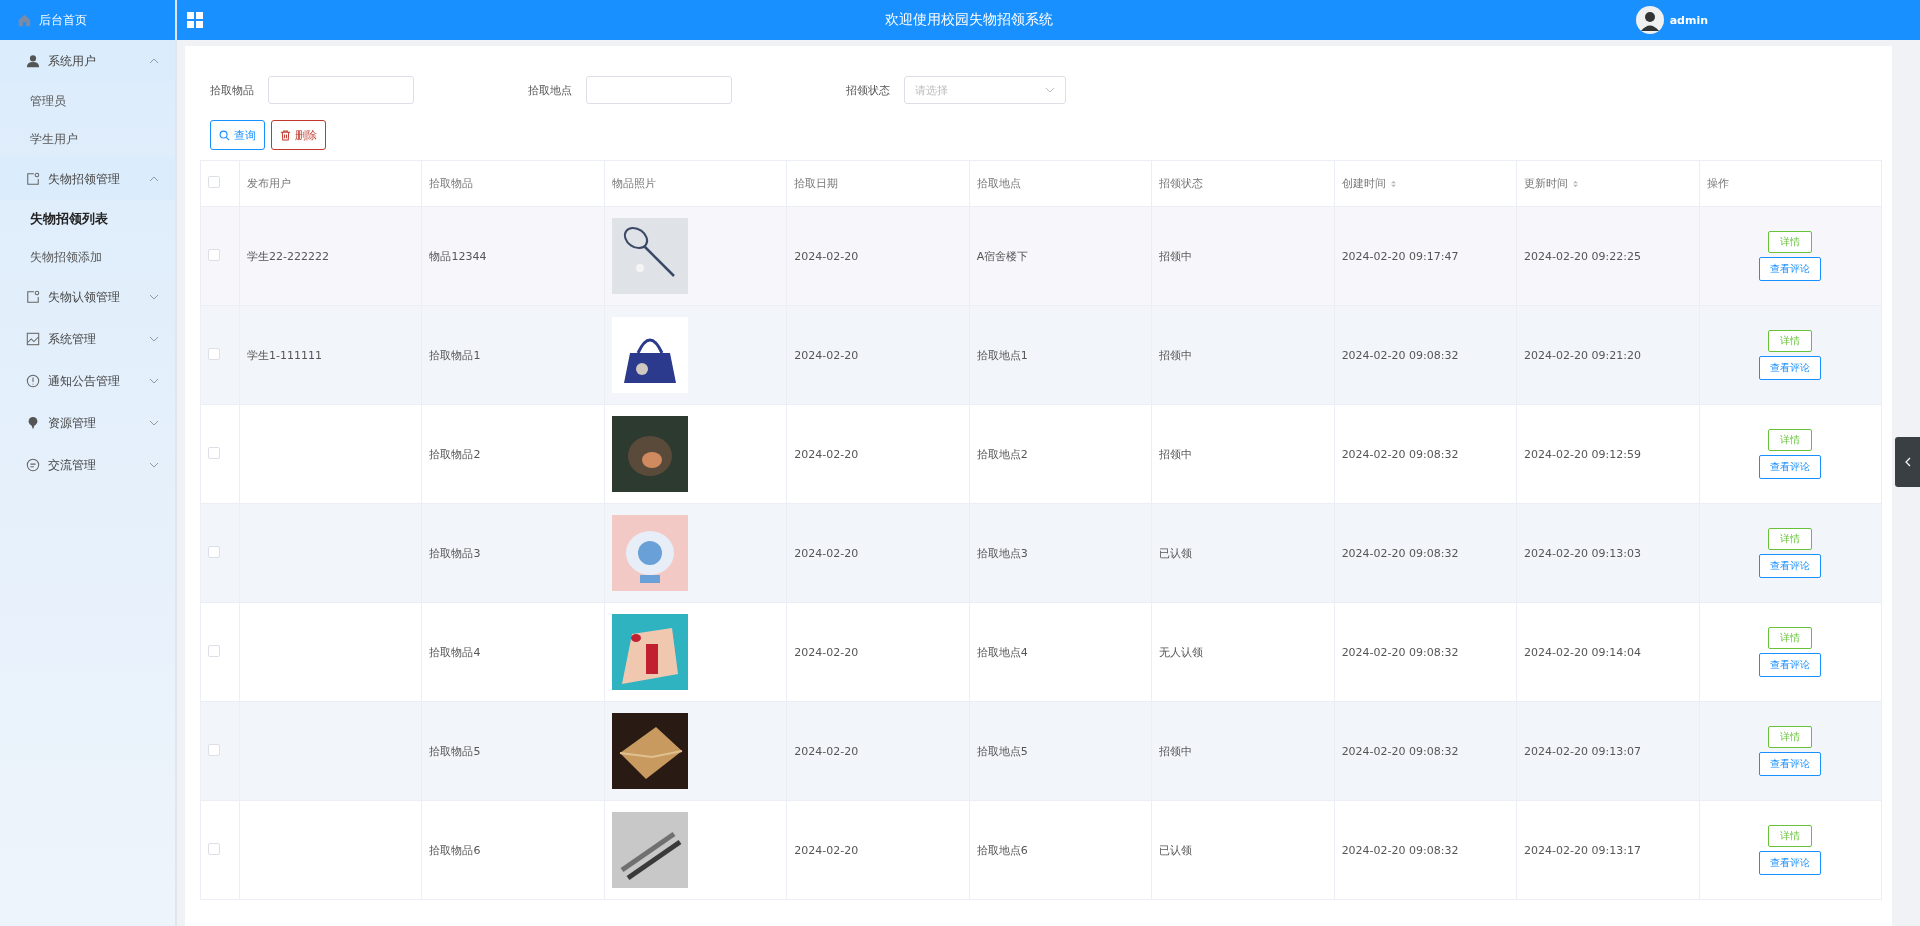  Describe the element at coordinates (269, 183) in the screenshot. I see `column-header: 发布用户` at that location.